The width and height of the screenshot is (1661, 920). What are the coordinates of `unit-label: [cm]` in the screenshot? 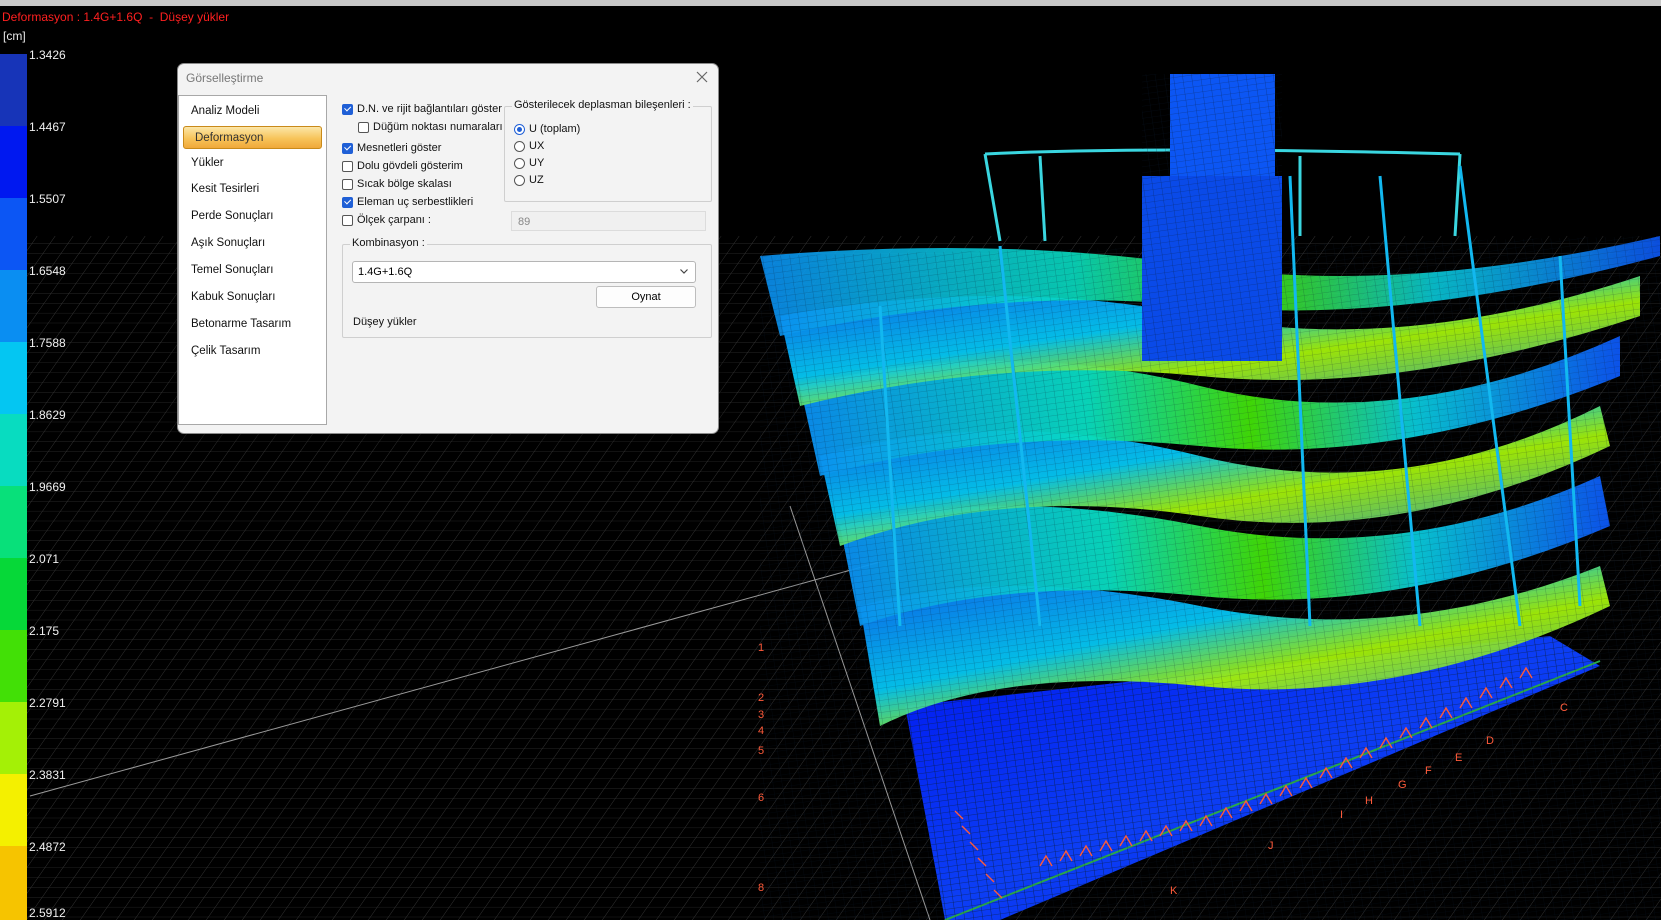 It's located at (14, 36).